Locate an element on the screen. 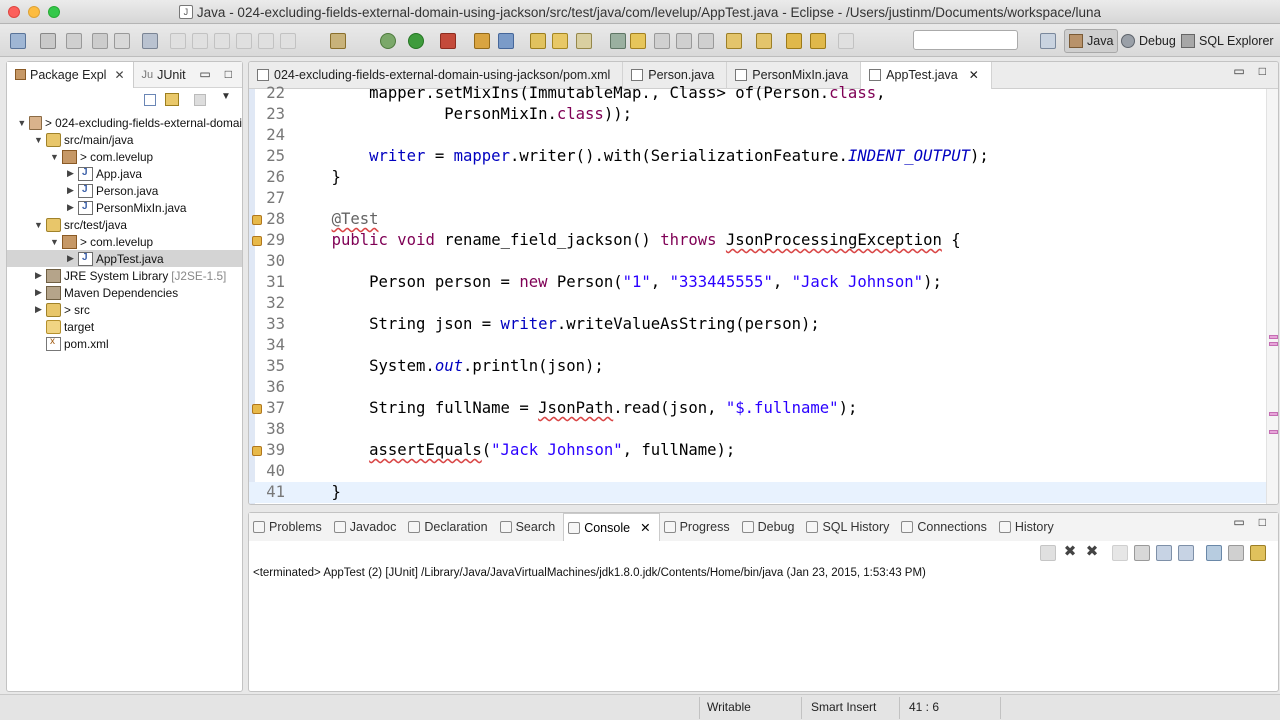  show-on-error-icon is located at coordinates (1186, 553).